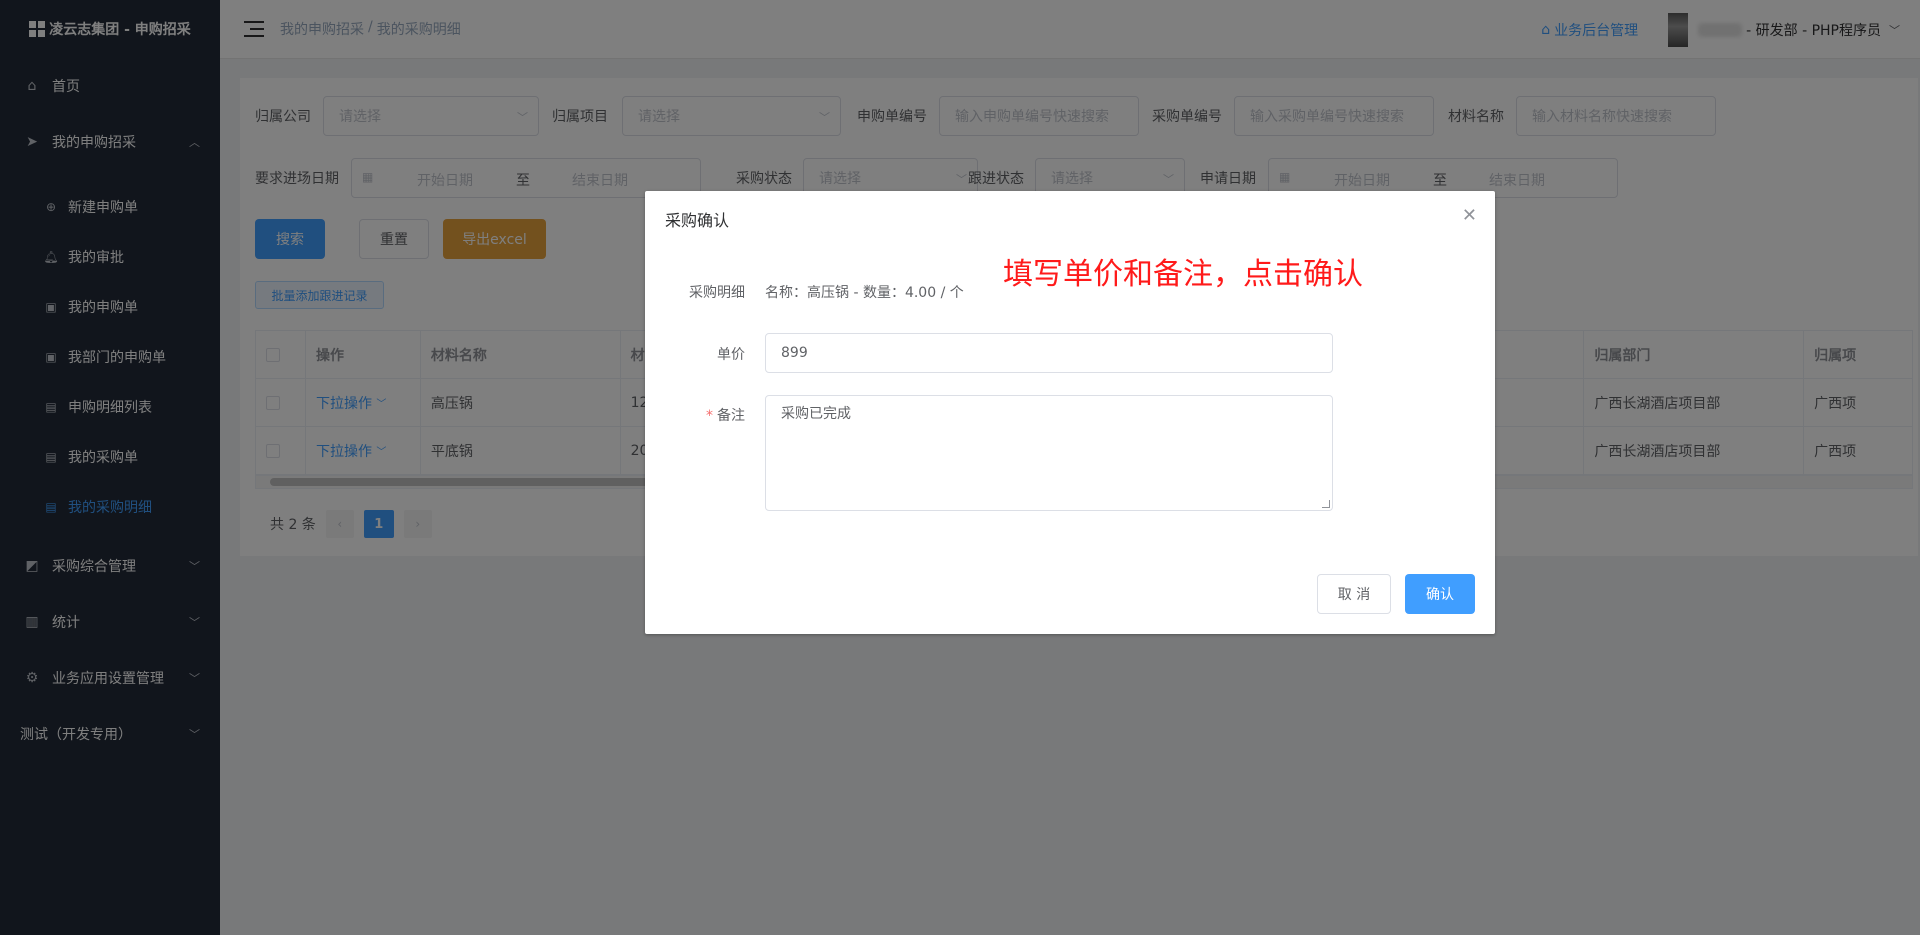 The height and width of the screenshot is (935, 1920). What do you see at coordinates (1440, 594) in the screenshot?
I see `confirm-button: 确认` at bounding box center [1440, 594].